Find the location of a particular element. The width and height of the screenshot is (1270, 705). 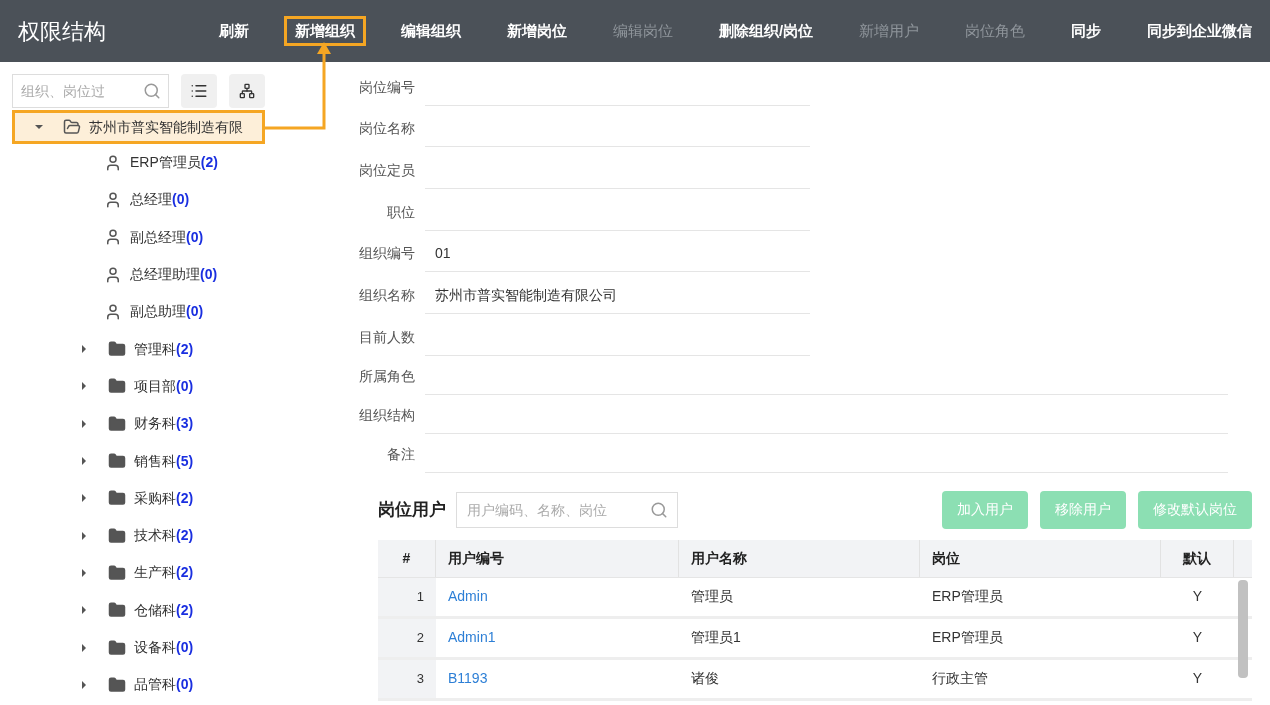

tree-label: 总经理(0) is located at coordinates (160, 200).